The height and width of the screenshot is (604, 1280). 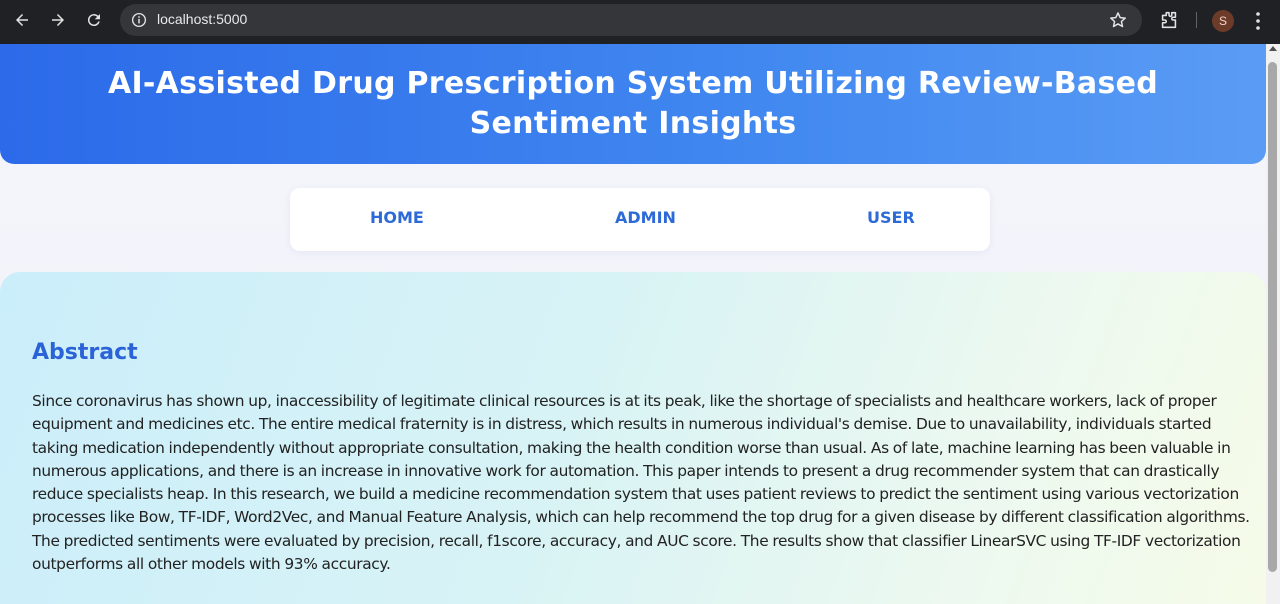 I want to click on reload-button, so click(x=94, y=20).